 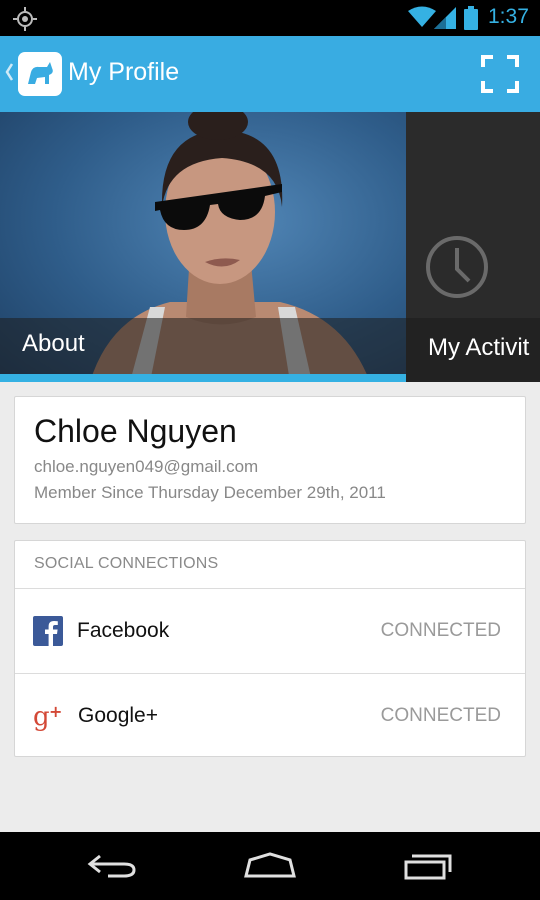 I want to click on social-row-facebook: Facebook CONNECTED, so click(x=270, y=631).